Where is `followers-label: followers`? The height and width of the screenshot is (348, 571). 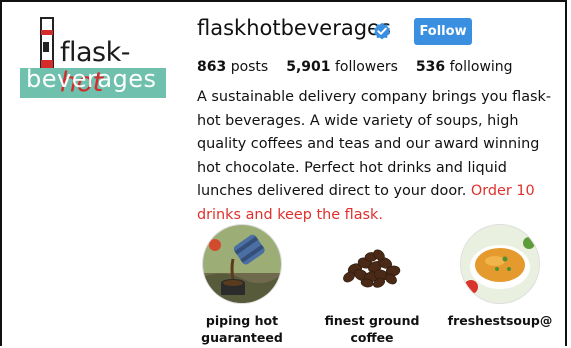 followers-label: followers is located at coordinates (366, 67).